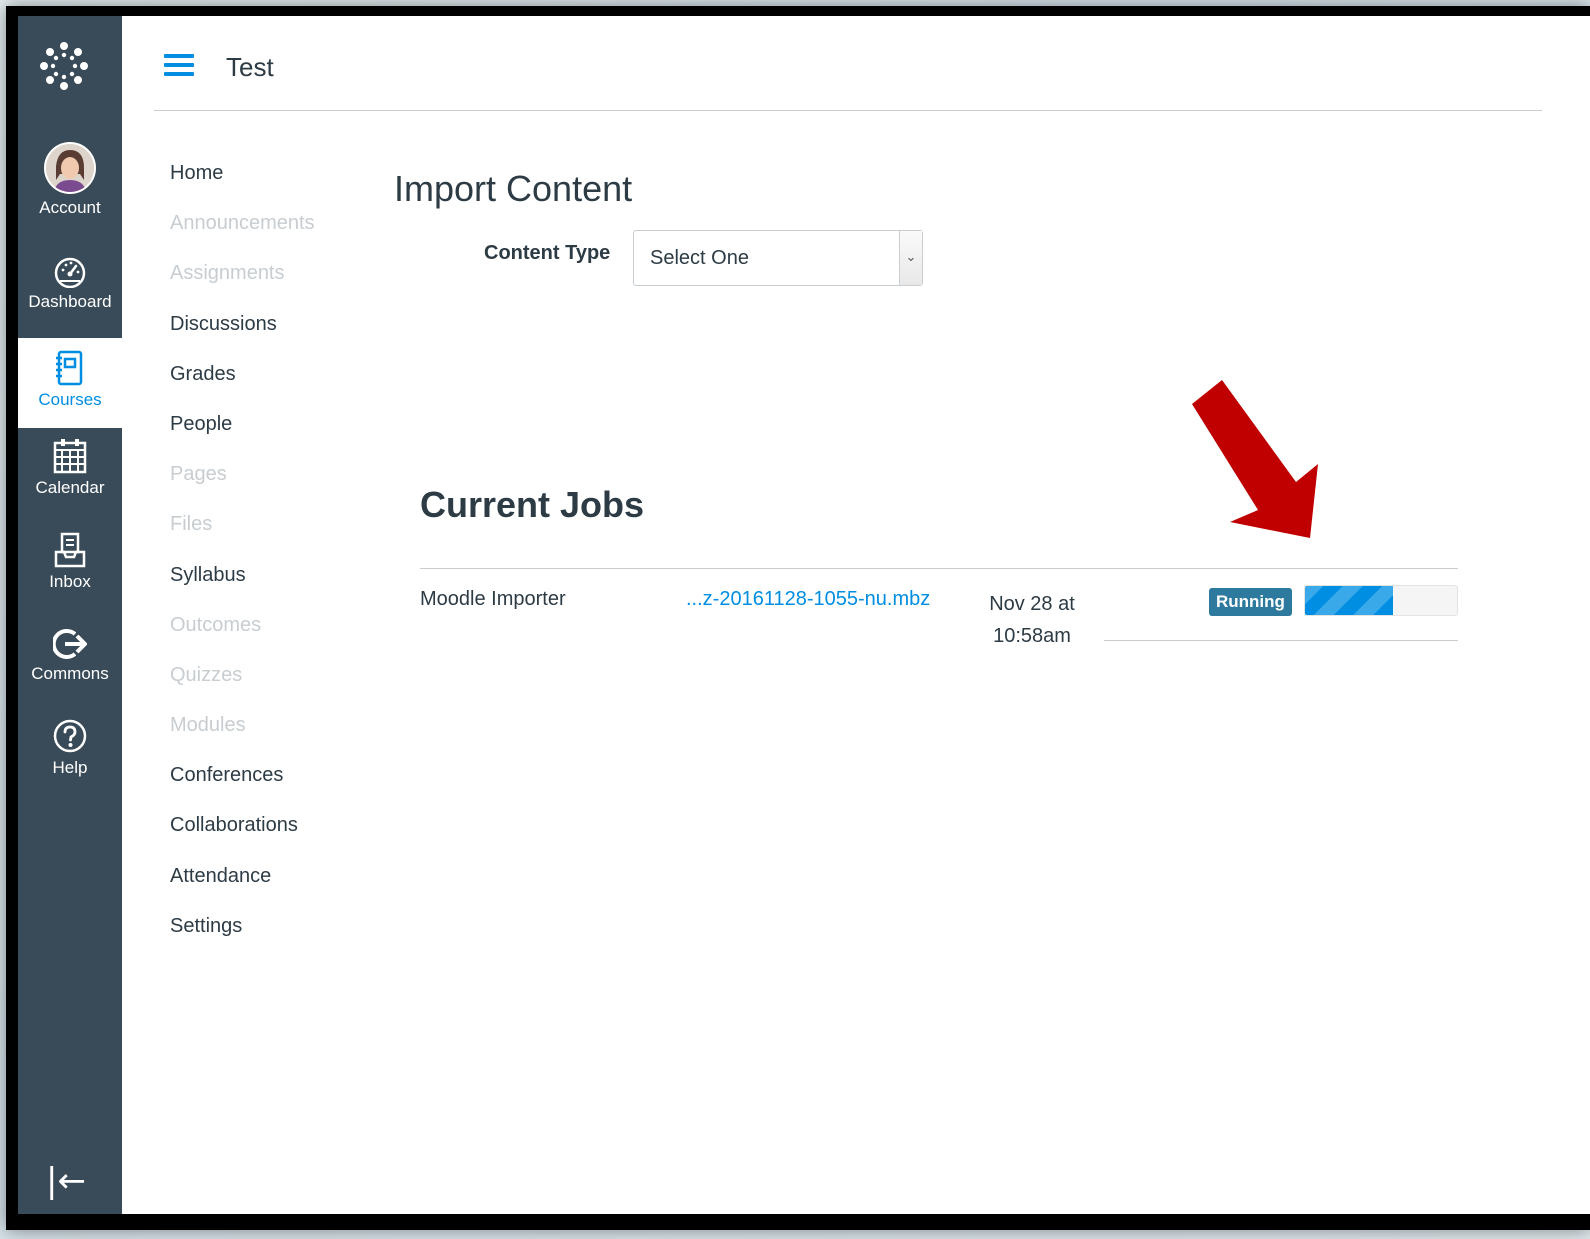 This screenshot has height=1239, width=1590. Describe the element at coordinates (242, 187) in the screenshot. I see `course-nav-home: Home` at that location.